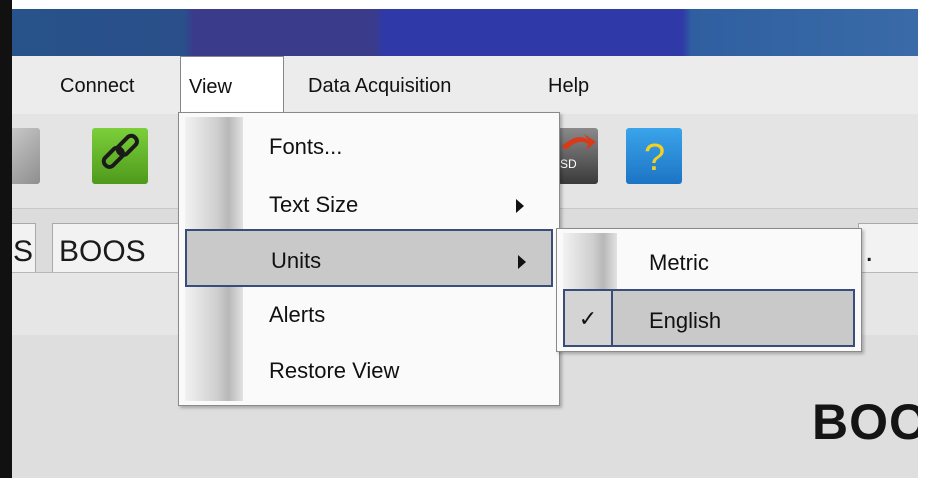 This screenshot has width=931, height=489. What do you see at coordinates (870, 422) in the screenshot?
I see `gauge-title: BOO` at bounding box center [870, 422].